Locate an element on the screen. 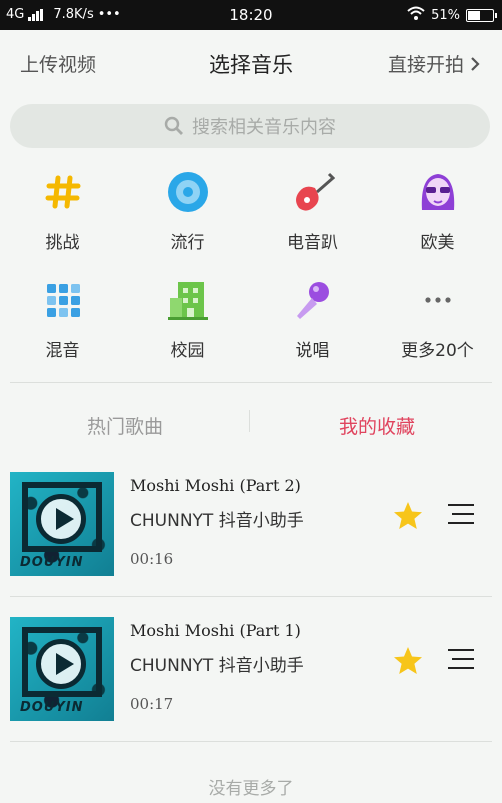  tab-separator is located at coordinates (249, 421).